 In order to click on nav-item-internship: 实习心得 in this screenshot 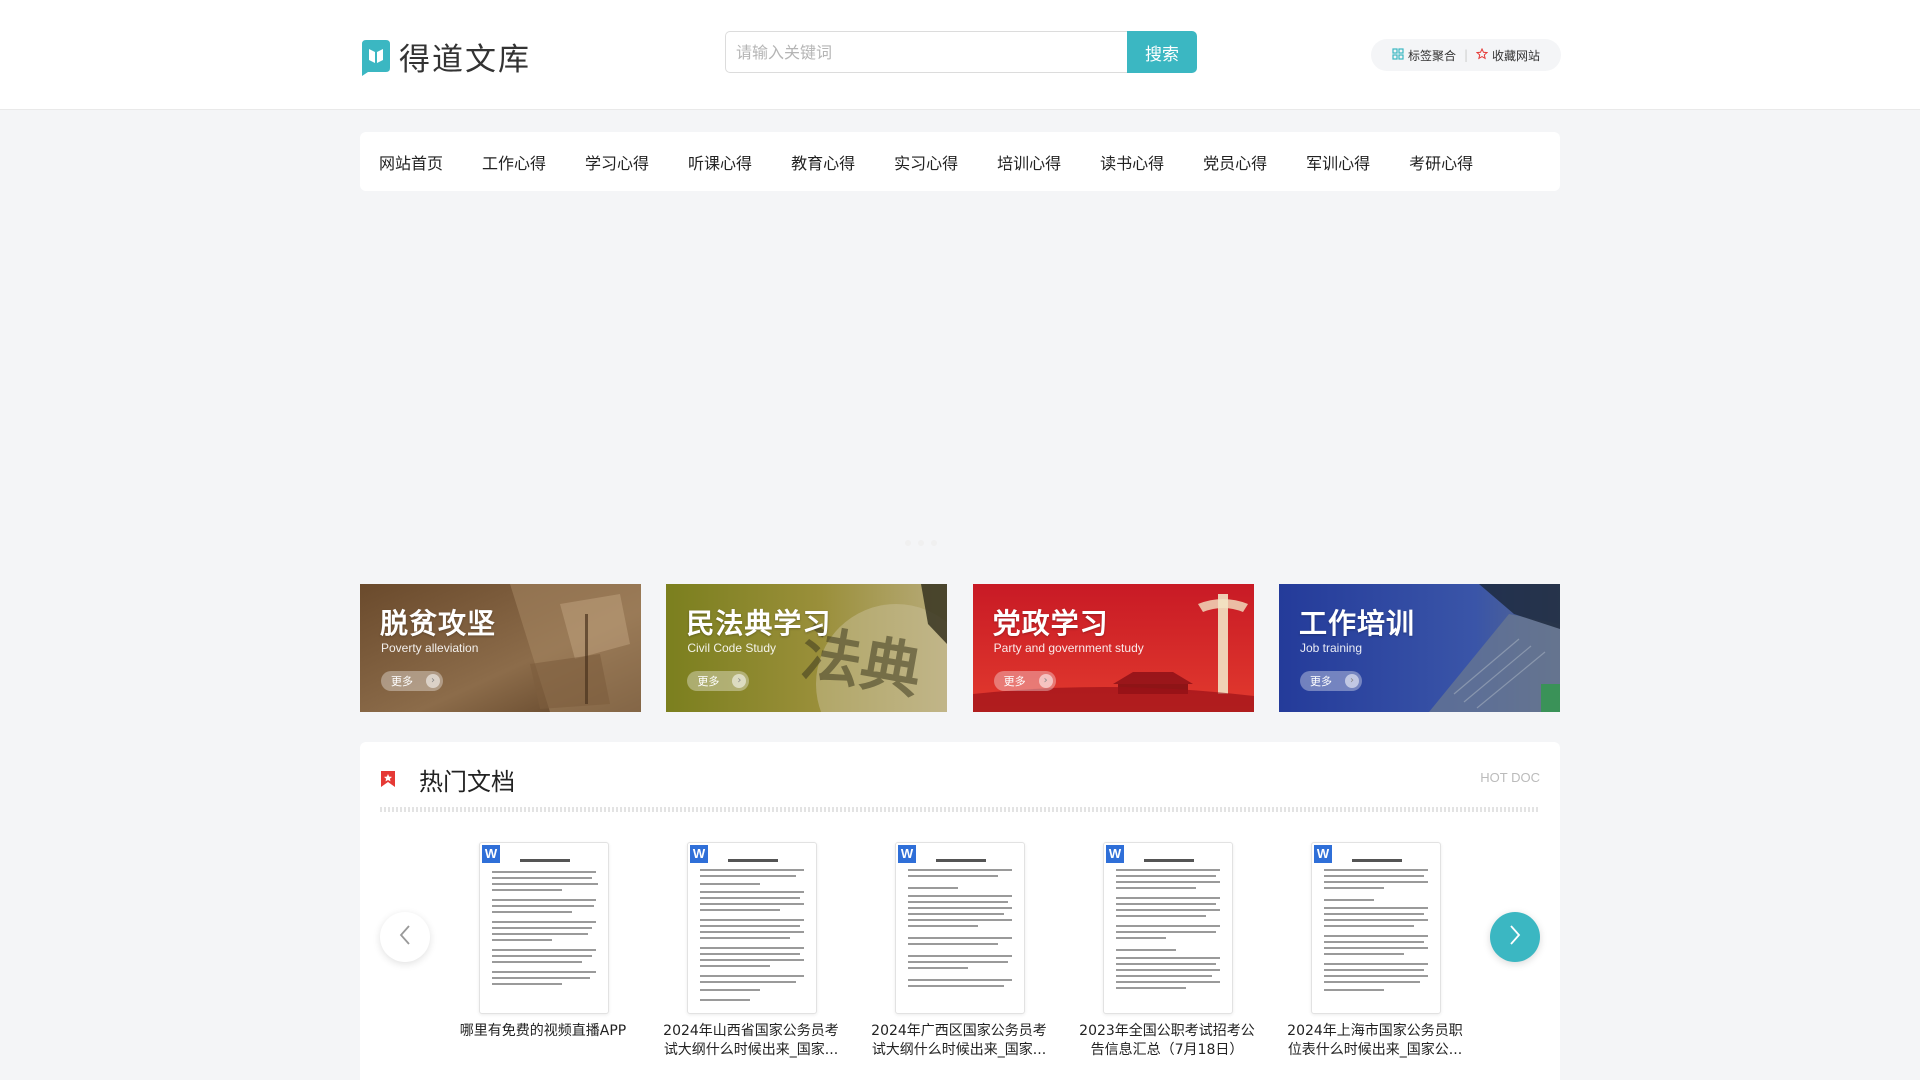, I will do `click(926, 162)`.